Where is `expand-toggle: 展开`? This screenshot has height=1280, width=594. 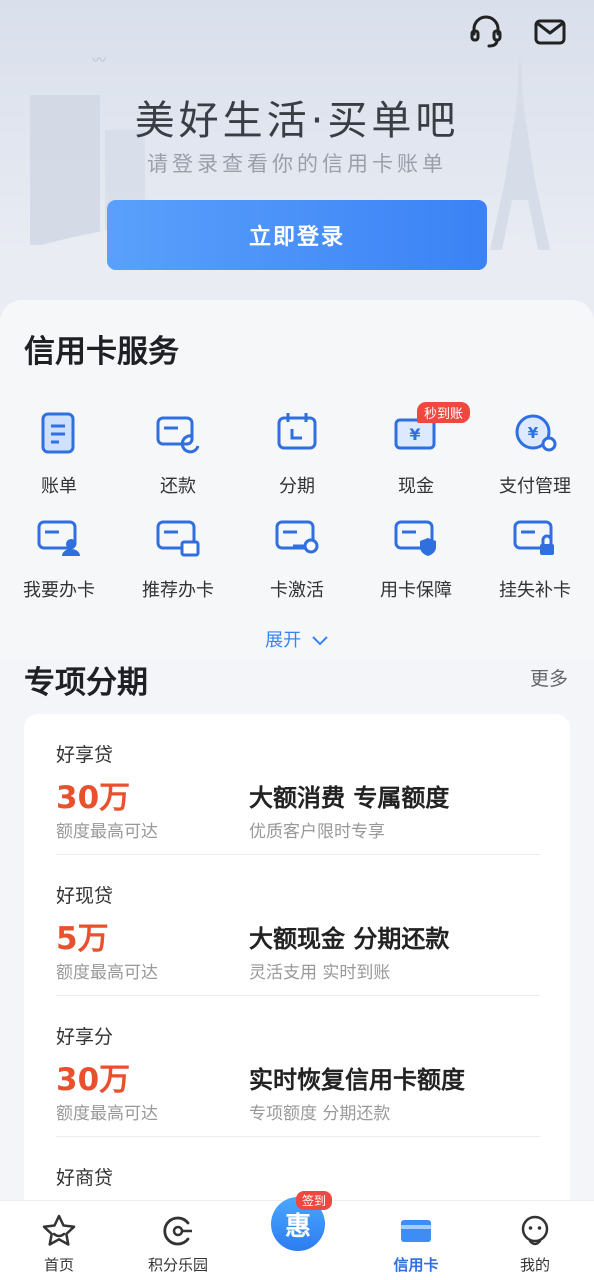 expand-toggle: 展开 is located at coordinates (297, 639).